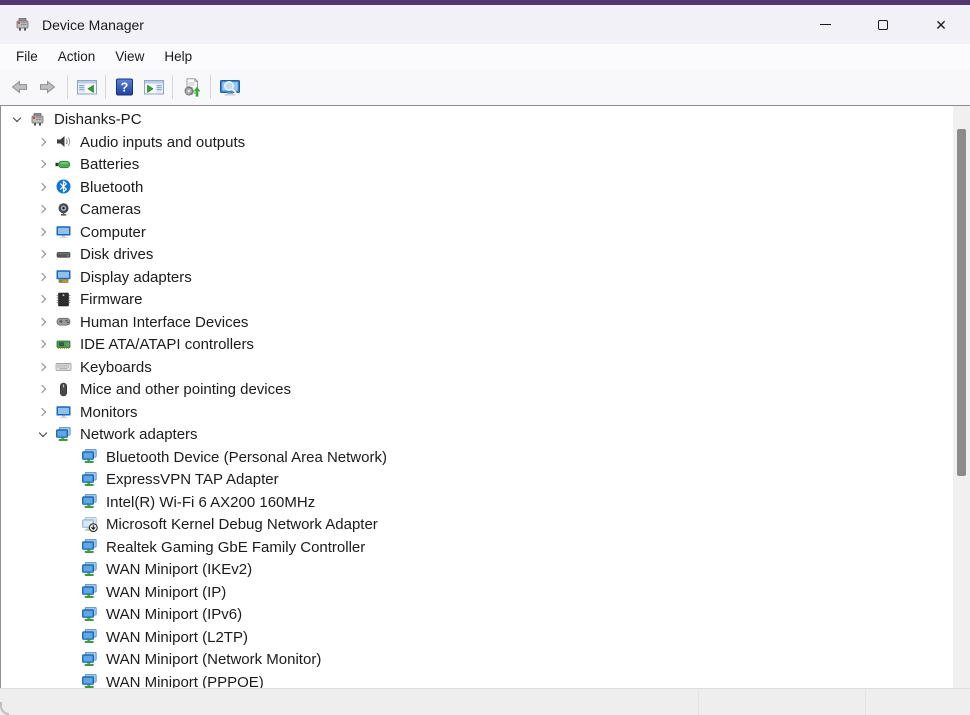  What do you see at coordinates (477, 659) in the screenshot?
I see `tree-item: WAN Miniport (Network Monitor)` at bounding box center [477, 659].